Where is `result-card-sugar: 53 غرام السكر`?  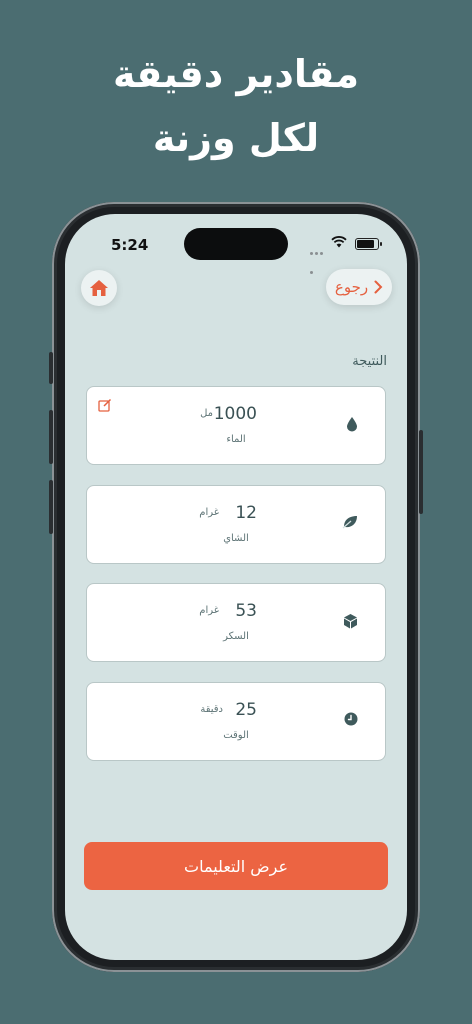 result-card-sugar: 53 غرام السكر is located at coordinates (236, 622).